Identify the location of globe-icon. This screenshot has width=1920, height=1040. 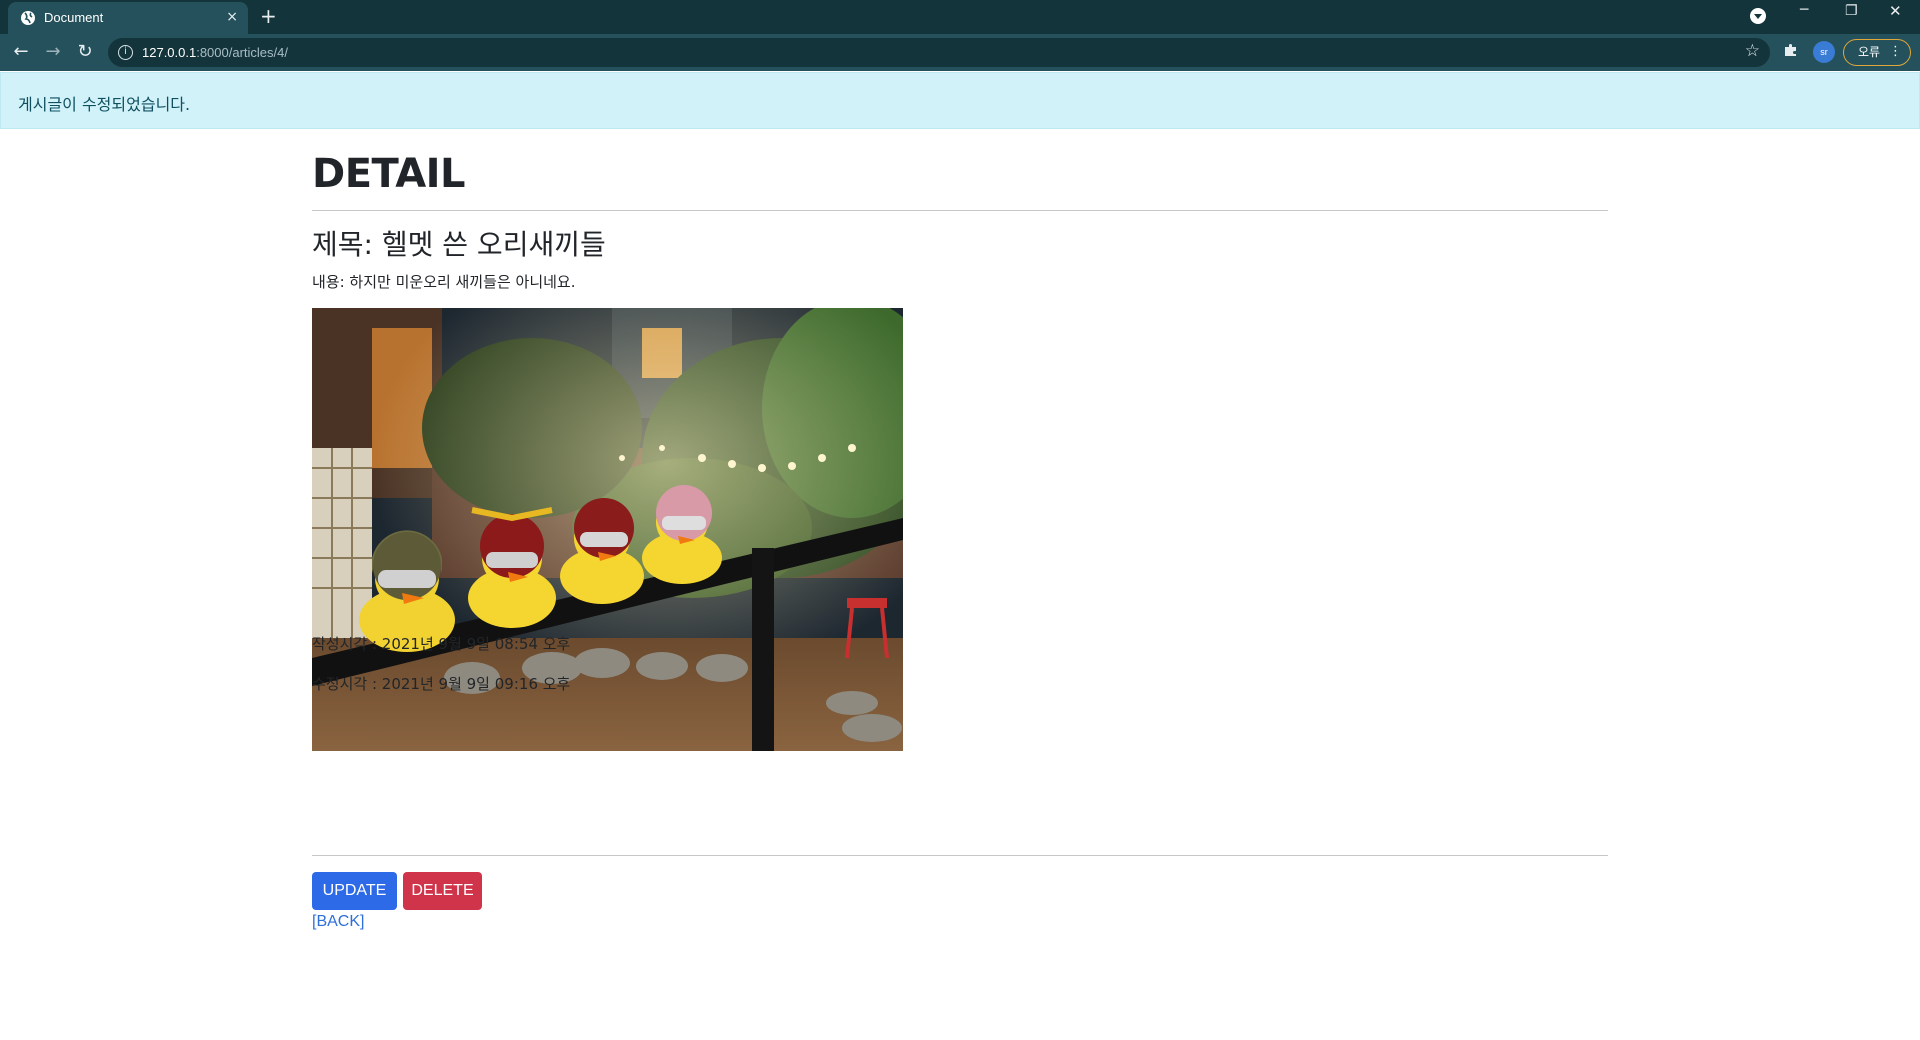
(28, 18).